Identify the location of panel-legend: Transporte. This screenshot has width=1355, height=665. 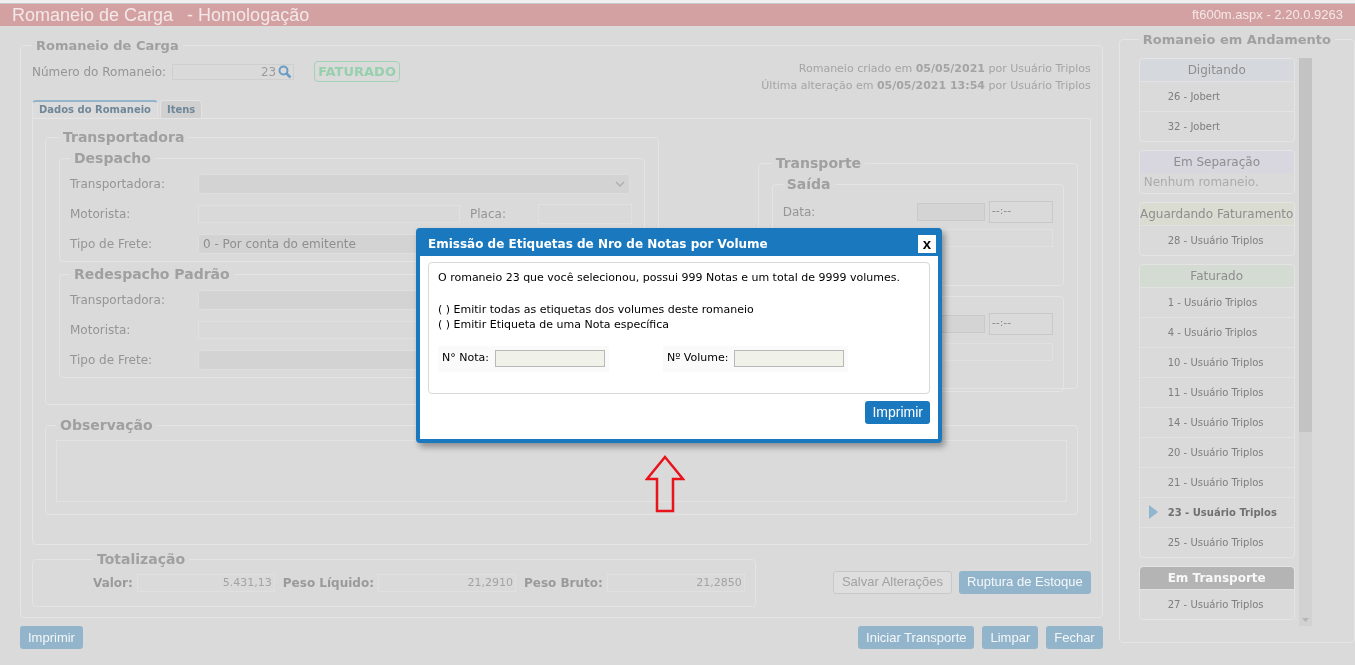
(818, 163).